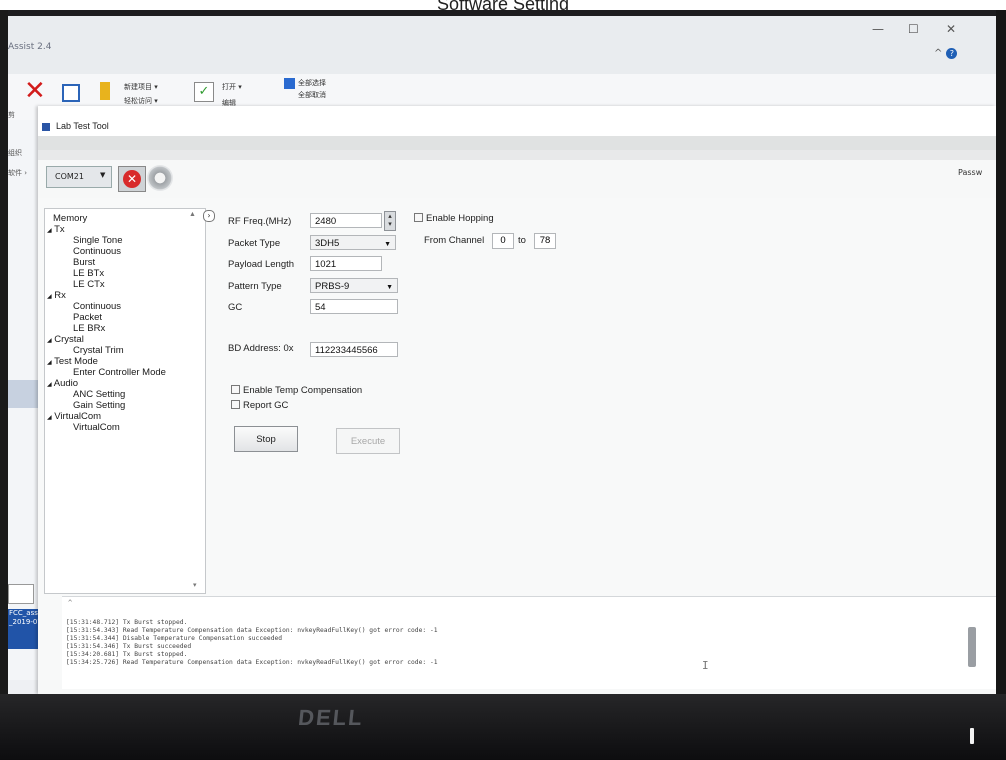 This screenshot has width=1006, height=760. Describe the element at coordinates (84, 262) in the screenshot. I see `tree-item-burst: Burst` at that location.